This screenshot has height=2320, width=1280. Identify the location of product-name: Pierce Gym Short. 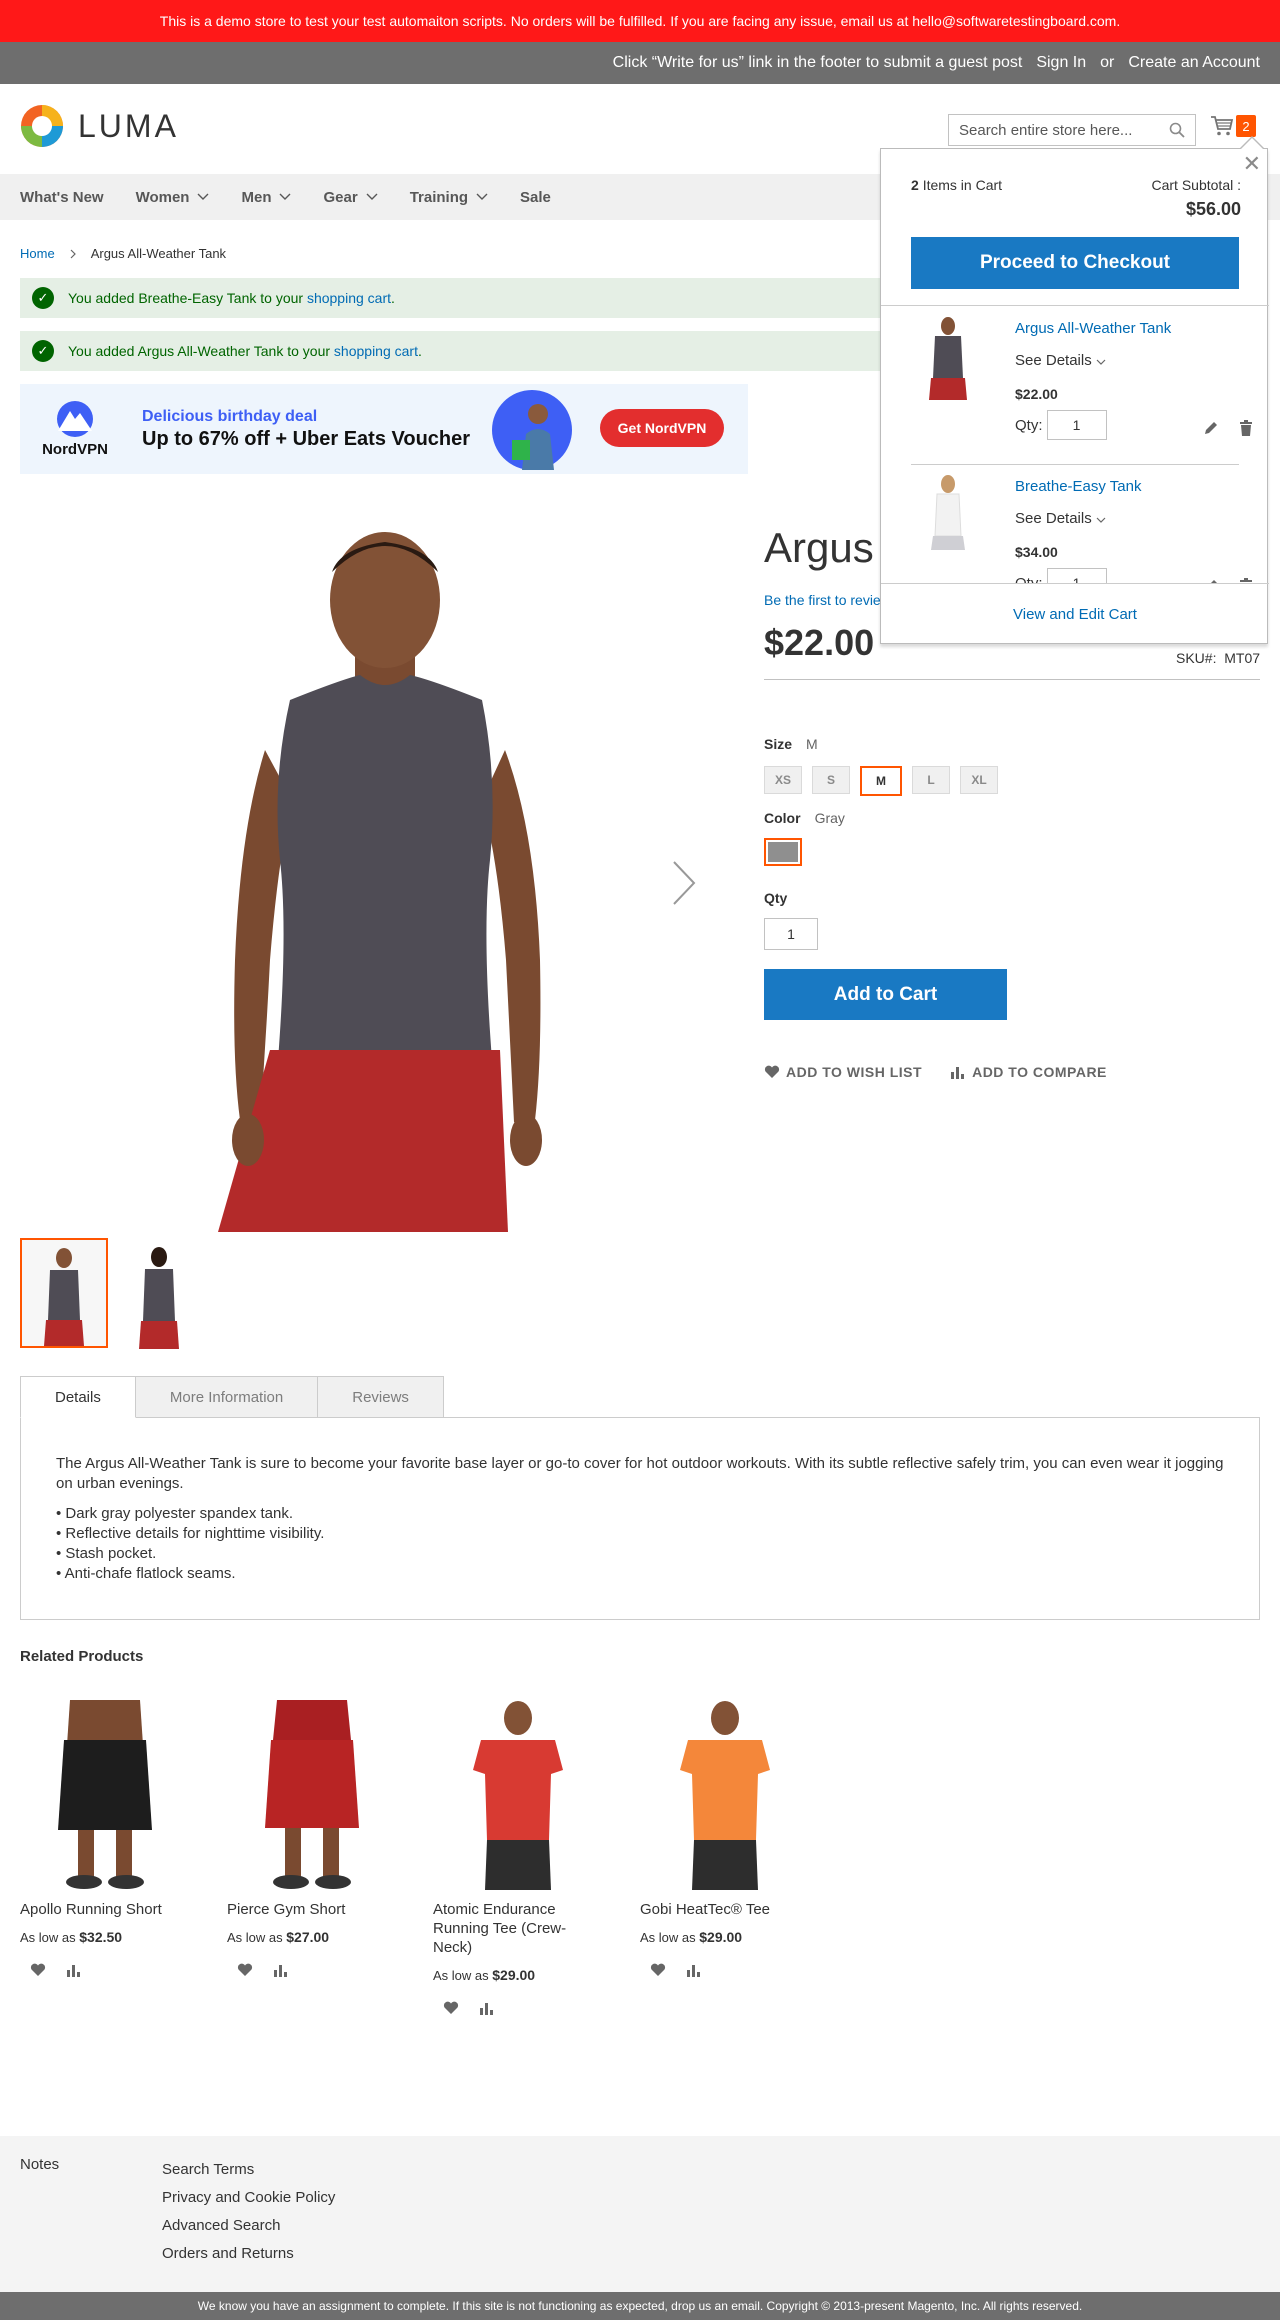
(312, 1909).